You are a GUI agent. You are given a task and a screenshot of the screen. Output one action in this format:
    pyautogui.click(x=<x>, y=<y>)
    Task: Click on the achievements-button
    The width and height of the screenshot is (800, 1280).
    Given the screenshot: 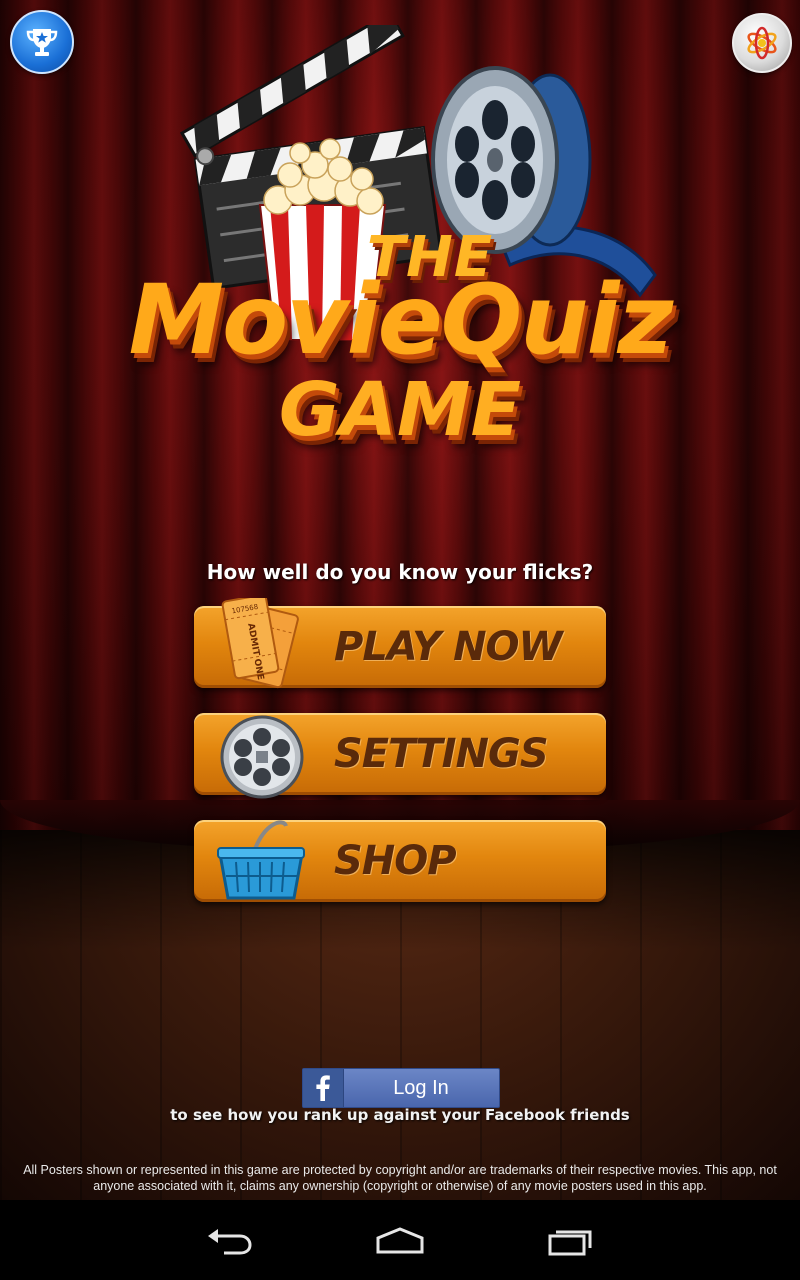 What is the action you would take?
    pyautogui.click(x=42, y=42)
    